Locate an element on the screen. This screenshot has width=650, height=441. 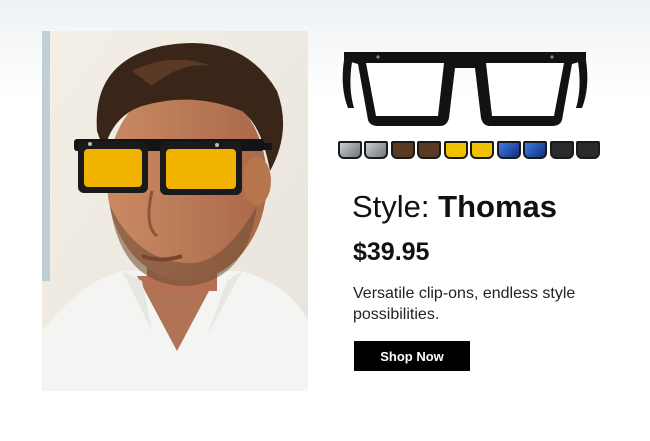
product-price: $39.95 is located at coordinates (391, 252).